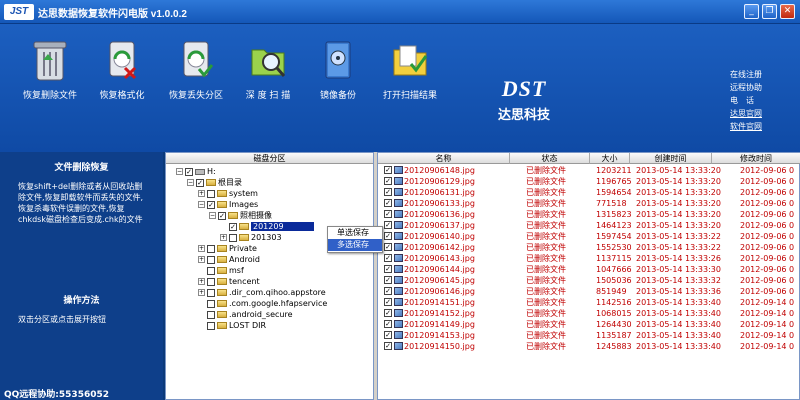 This screenshot has width=800, height=400. What do you see at coordinates (227, 248) in the screenshot?
I see `tree-node: + Private` at bounding box center [227, 248].